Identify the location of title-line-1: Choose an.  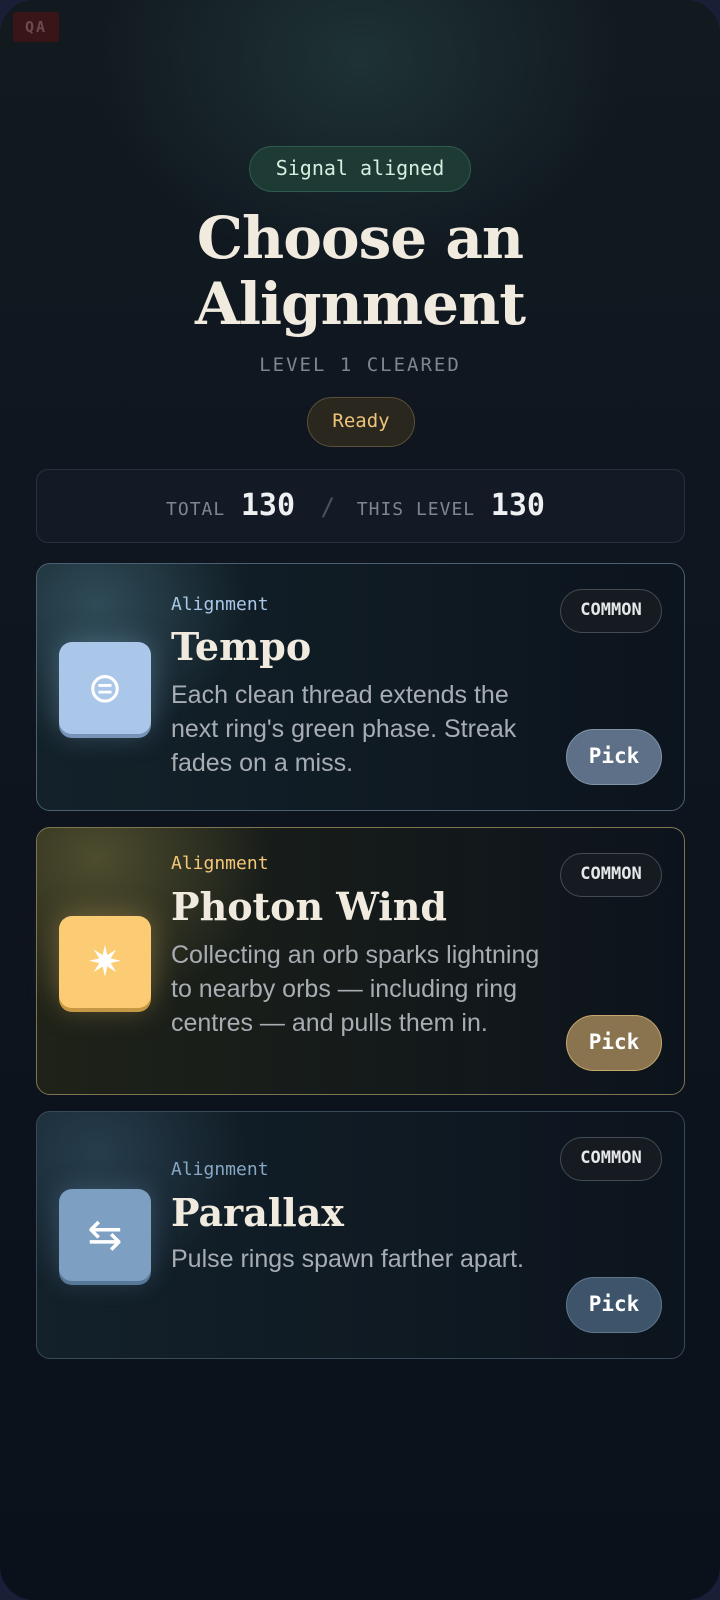
(360, 238).